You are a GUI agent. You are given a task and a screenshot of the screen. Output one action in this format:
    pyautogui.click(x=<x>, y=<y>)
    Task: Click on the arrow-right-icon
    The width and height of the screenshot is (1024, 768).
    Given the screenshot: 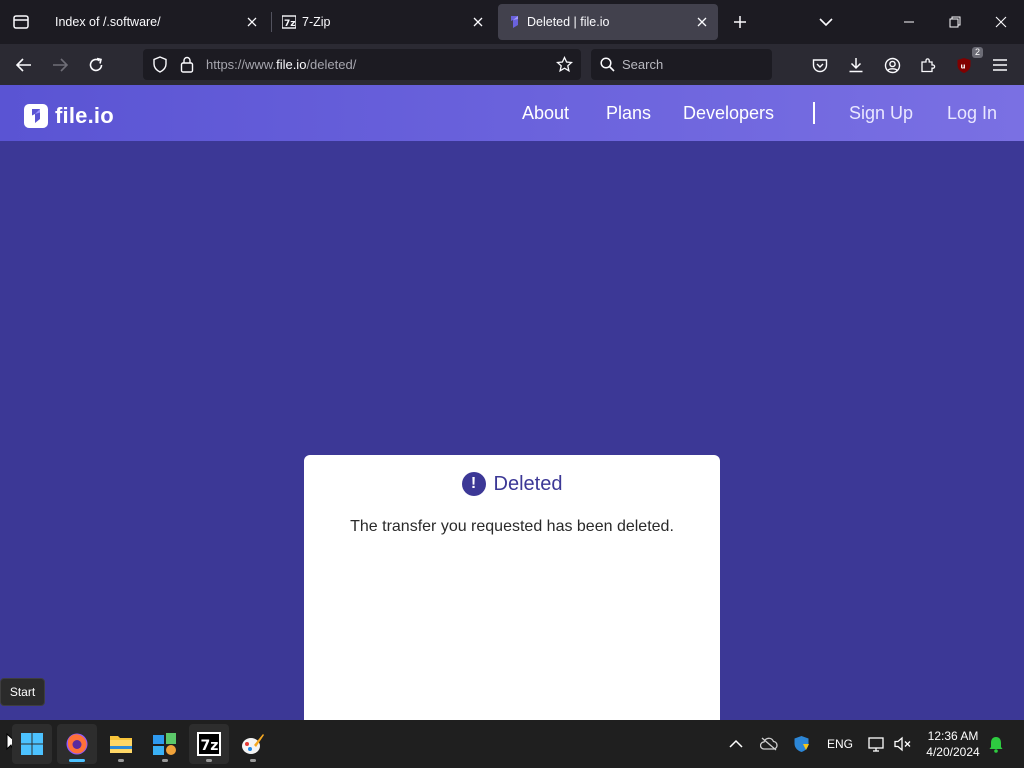 What is the action you would take?
    pyautogui.click(x=60, y=65)
    